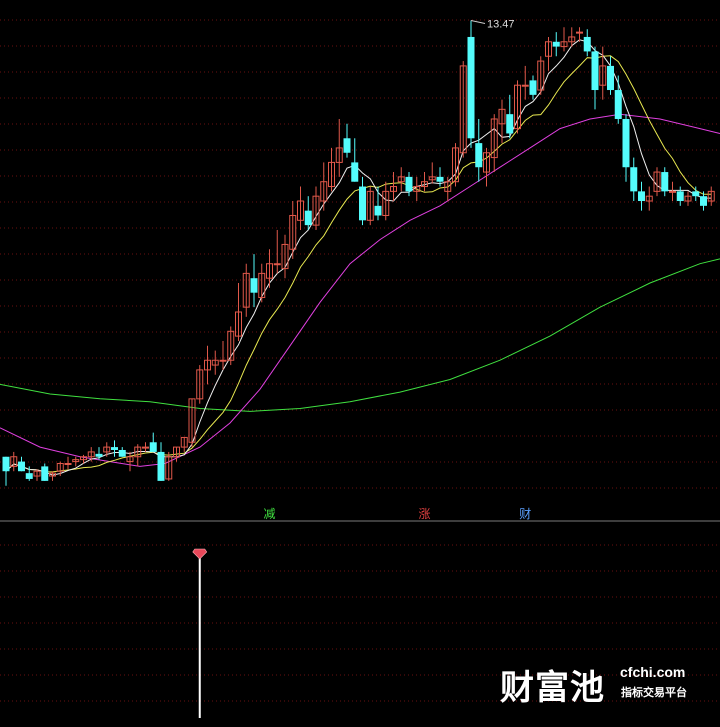 This screenshot has width=720, height=727. What do you see at coordinates (478, 22) in the screenshot?
I see `peak-leader` at bounding box center [478, 22].